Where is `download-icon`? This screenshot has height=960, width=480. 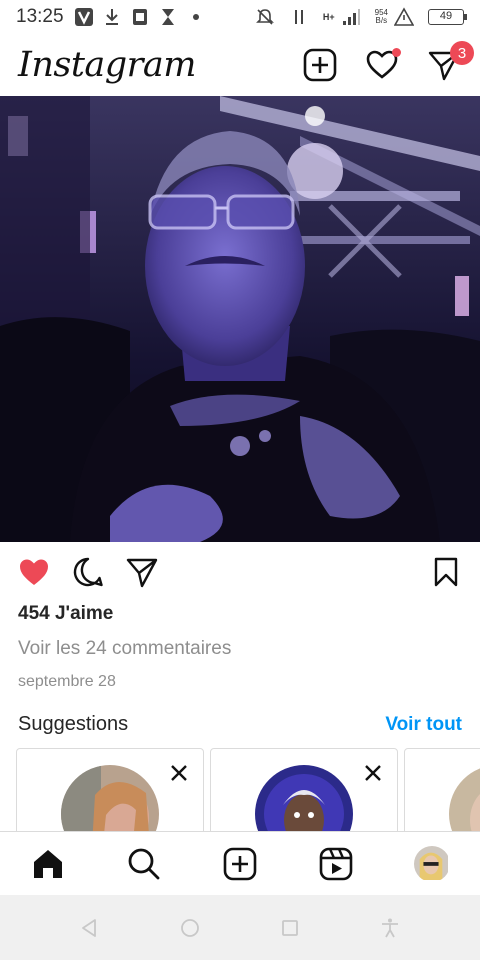 download-icon is located at coordinates (112, 17).